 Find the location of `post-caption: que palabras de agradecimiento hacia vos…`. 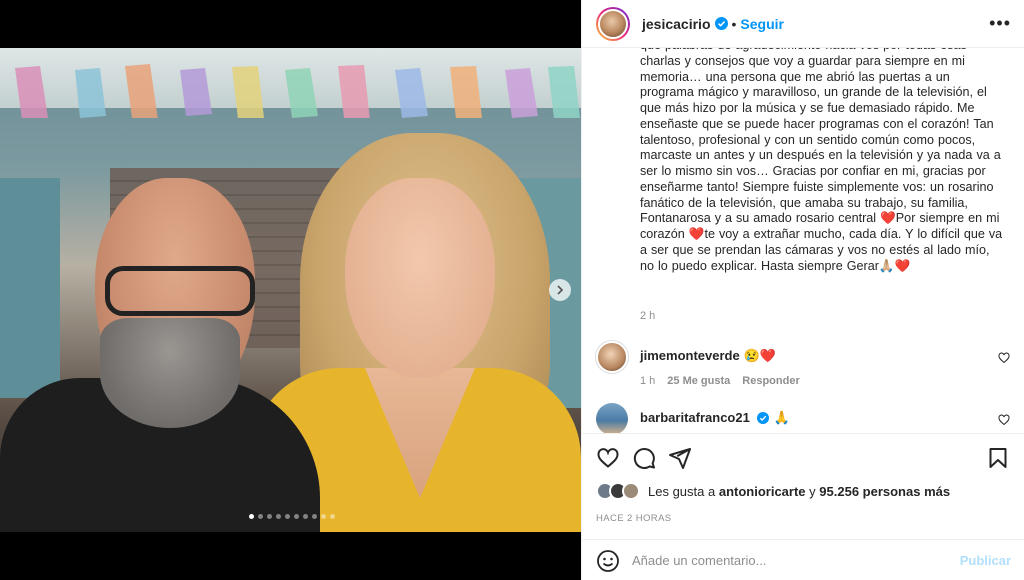

post-caption: que palabras de agradecimiento hacia vos… is located at coordinates (821, 160).